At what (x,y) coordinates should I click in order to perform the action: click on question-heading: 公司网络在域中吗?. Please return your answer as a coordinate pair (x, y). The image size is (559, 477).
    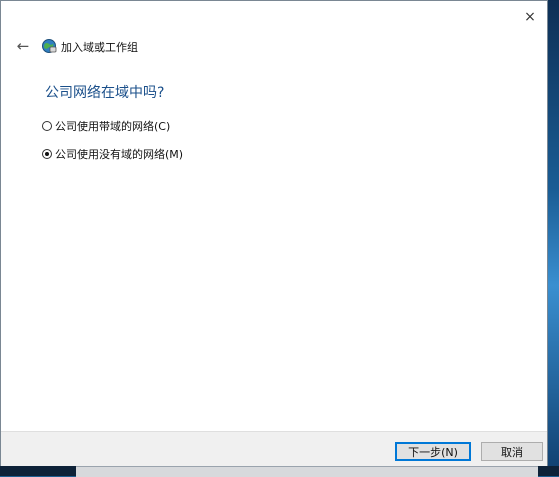
    Looking at the image, I should click on (105, 93).